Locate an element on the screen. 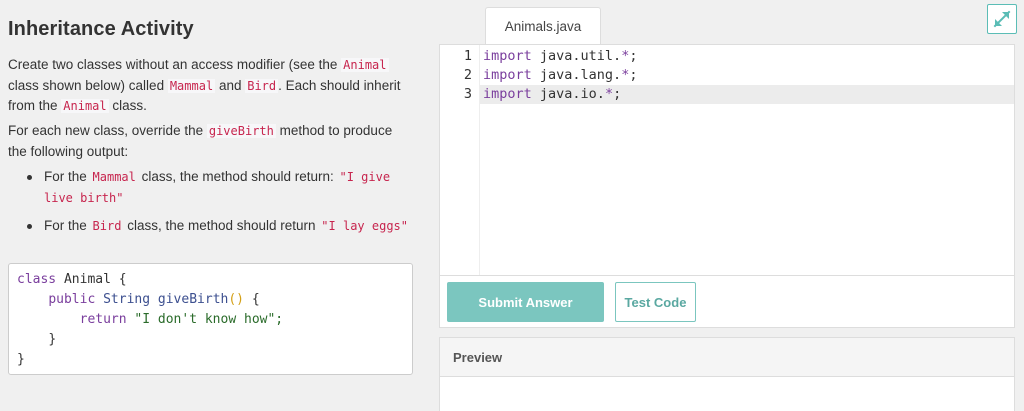  page-title: Inheritance Activity is located at coordinates (101, 29).